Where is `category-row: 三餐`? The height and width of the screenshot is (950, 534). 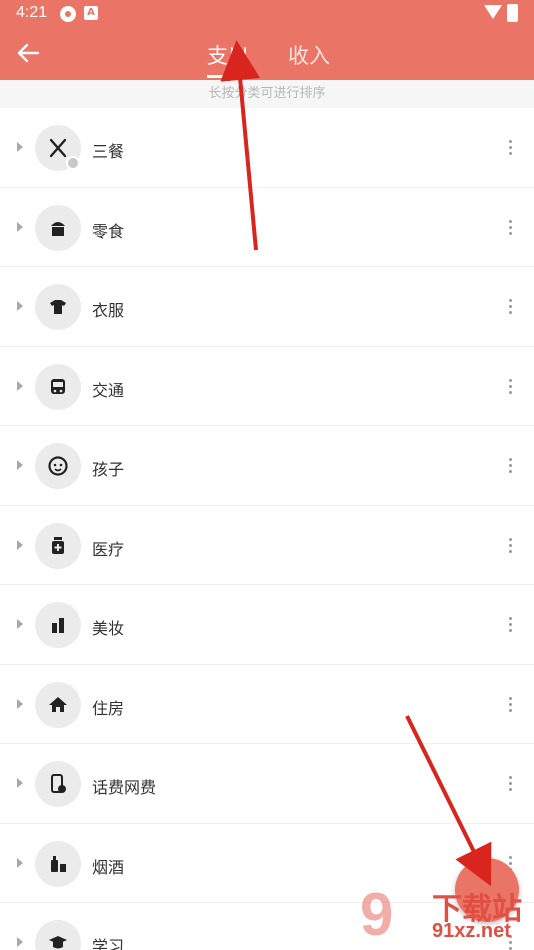 category-row: 三餐 is located at coordinates (267, 148).